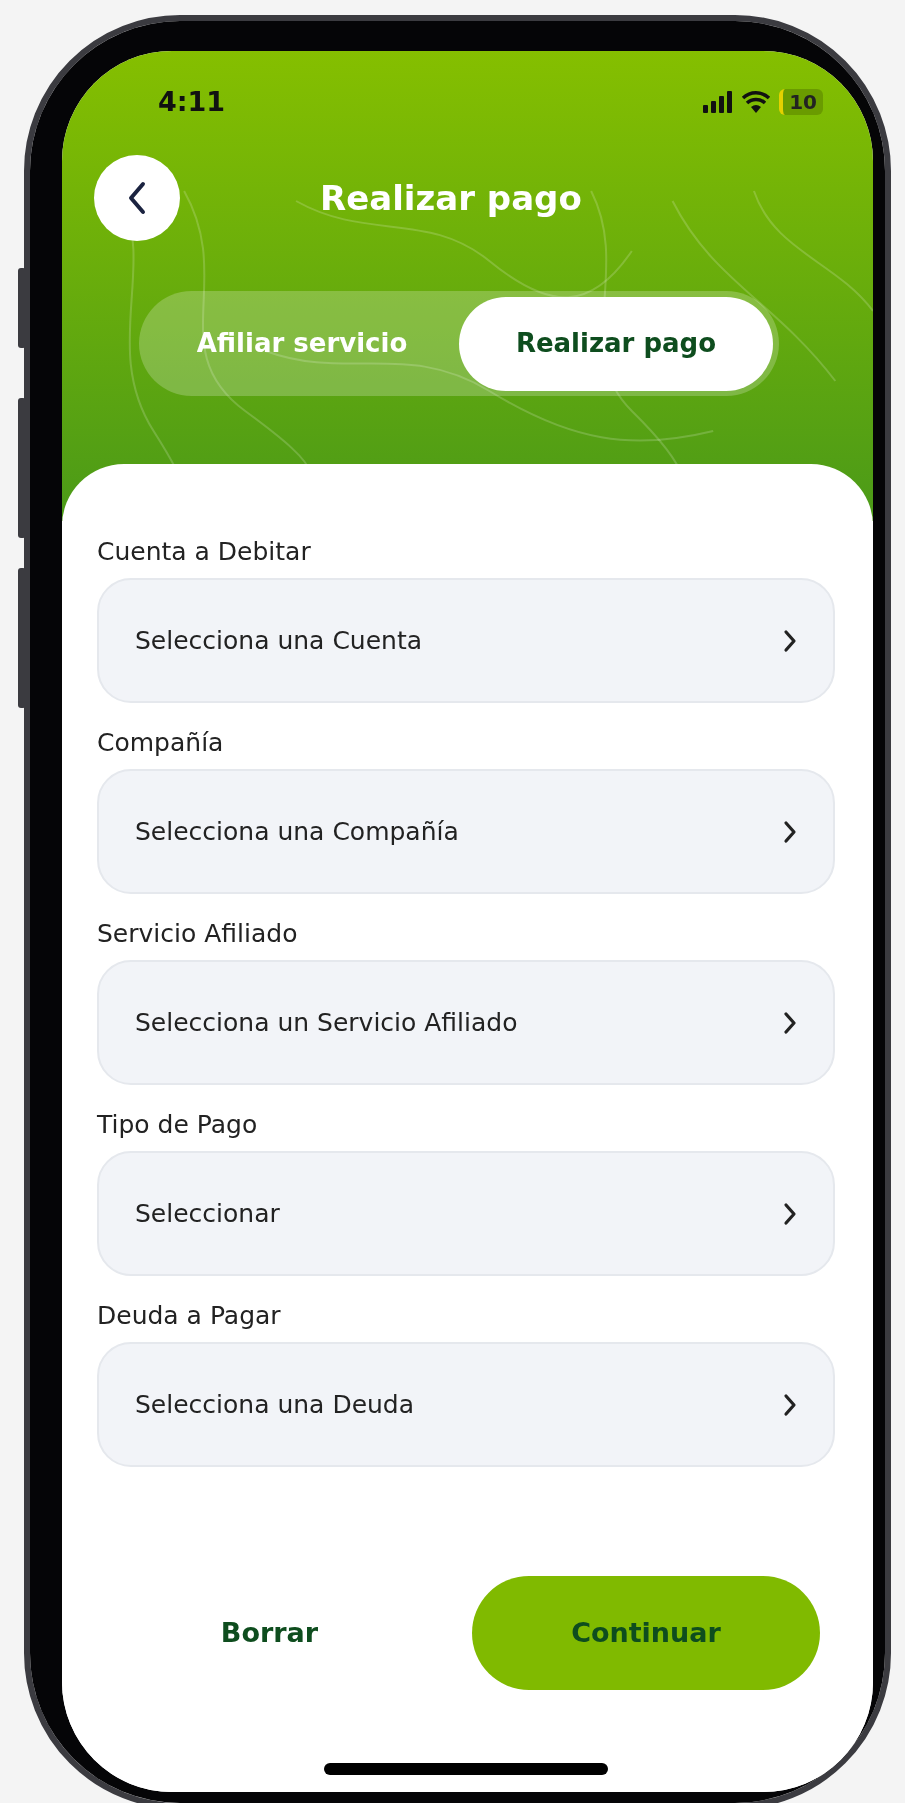 The image size is (905, 1803). Describe the element at coordinates (178, 1125) in the screenshot. I see `field-label: Tipo de Pago` at that location.